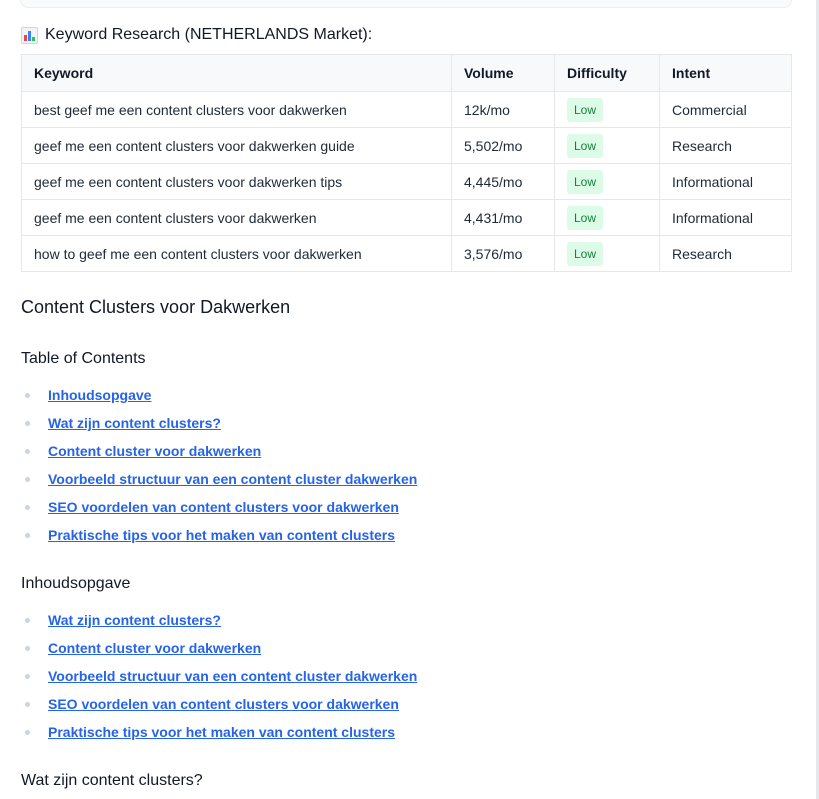  I want to click on column-header-intent: Intent, so click(725, 73).